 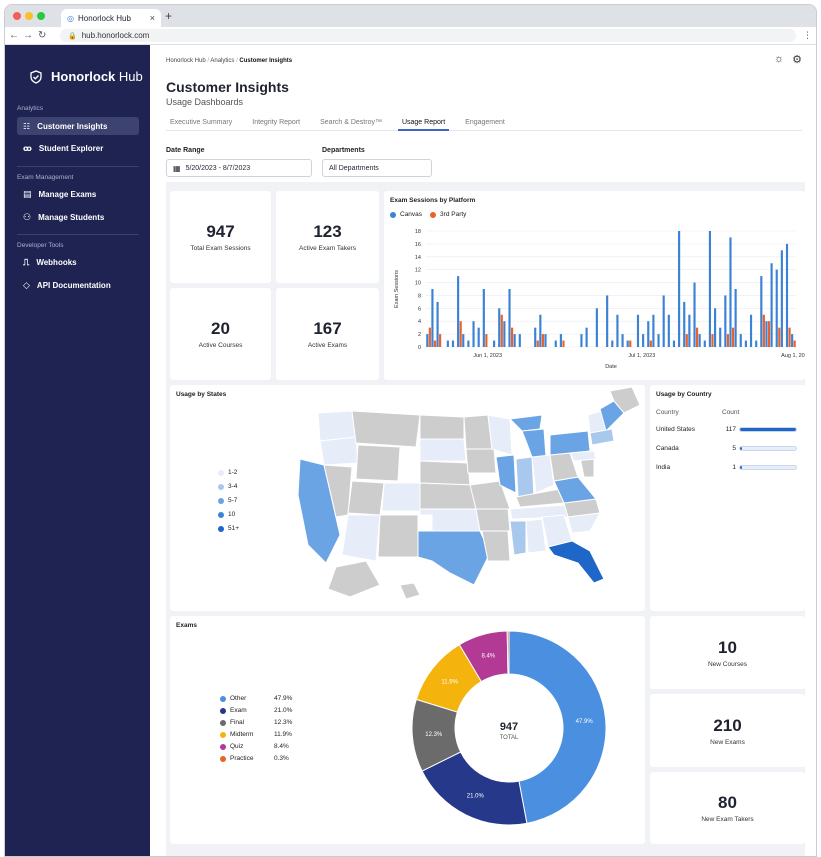 I want to click on x-tick-label: Aug 1, 2023, so click(x=793, y=356).